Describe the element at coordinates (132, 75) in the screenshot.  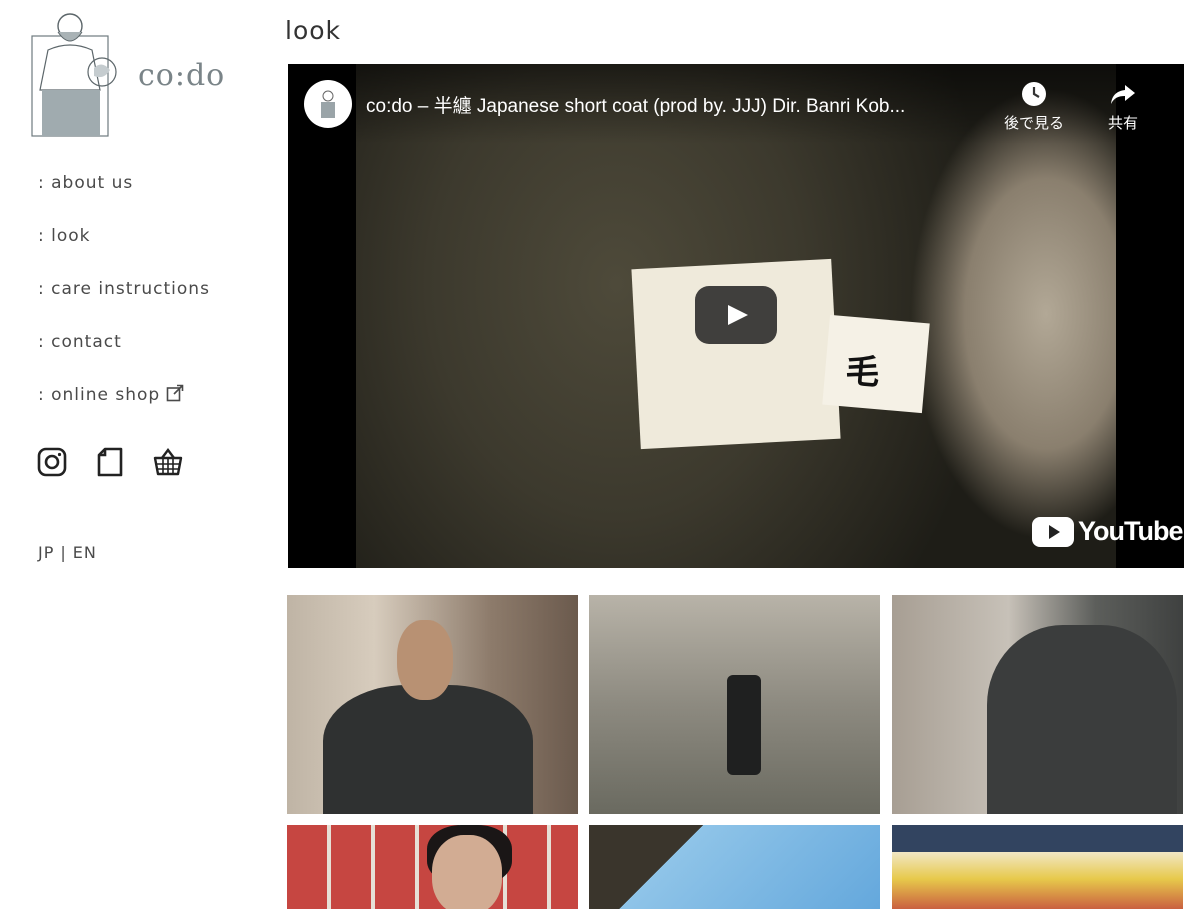
I see `site-logo: co:do` at that location.